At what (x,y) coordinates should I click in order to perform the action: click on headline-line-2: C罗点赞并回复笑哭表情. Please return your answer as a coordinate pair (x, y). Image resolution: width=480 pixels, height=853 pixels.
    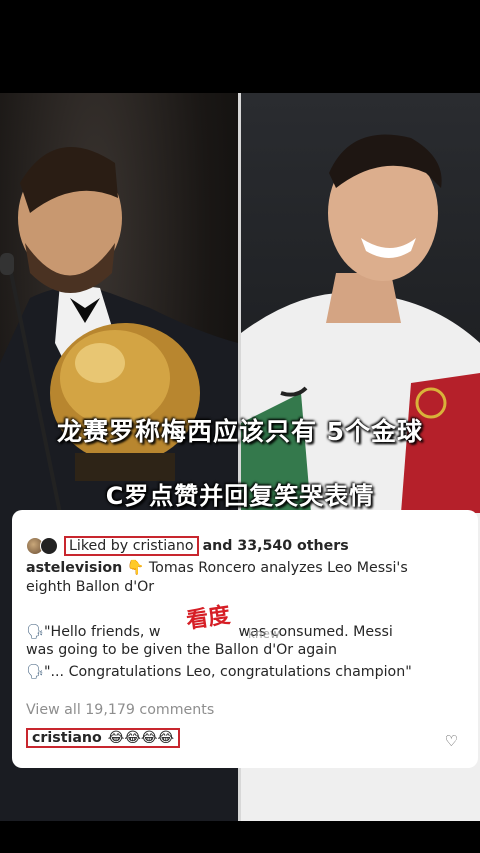
    Looking at the image, I should click on (240, 496).